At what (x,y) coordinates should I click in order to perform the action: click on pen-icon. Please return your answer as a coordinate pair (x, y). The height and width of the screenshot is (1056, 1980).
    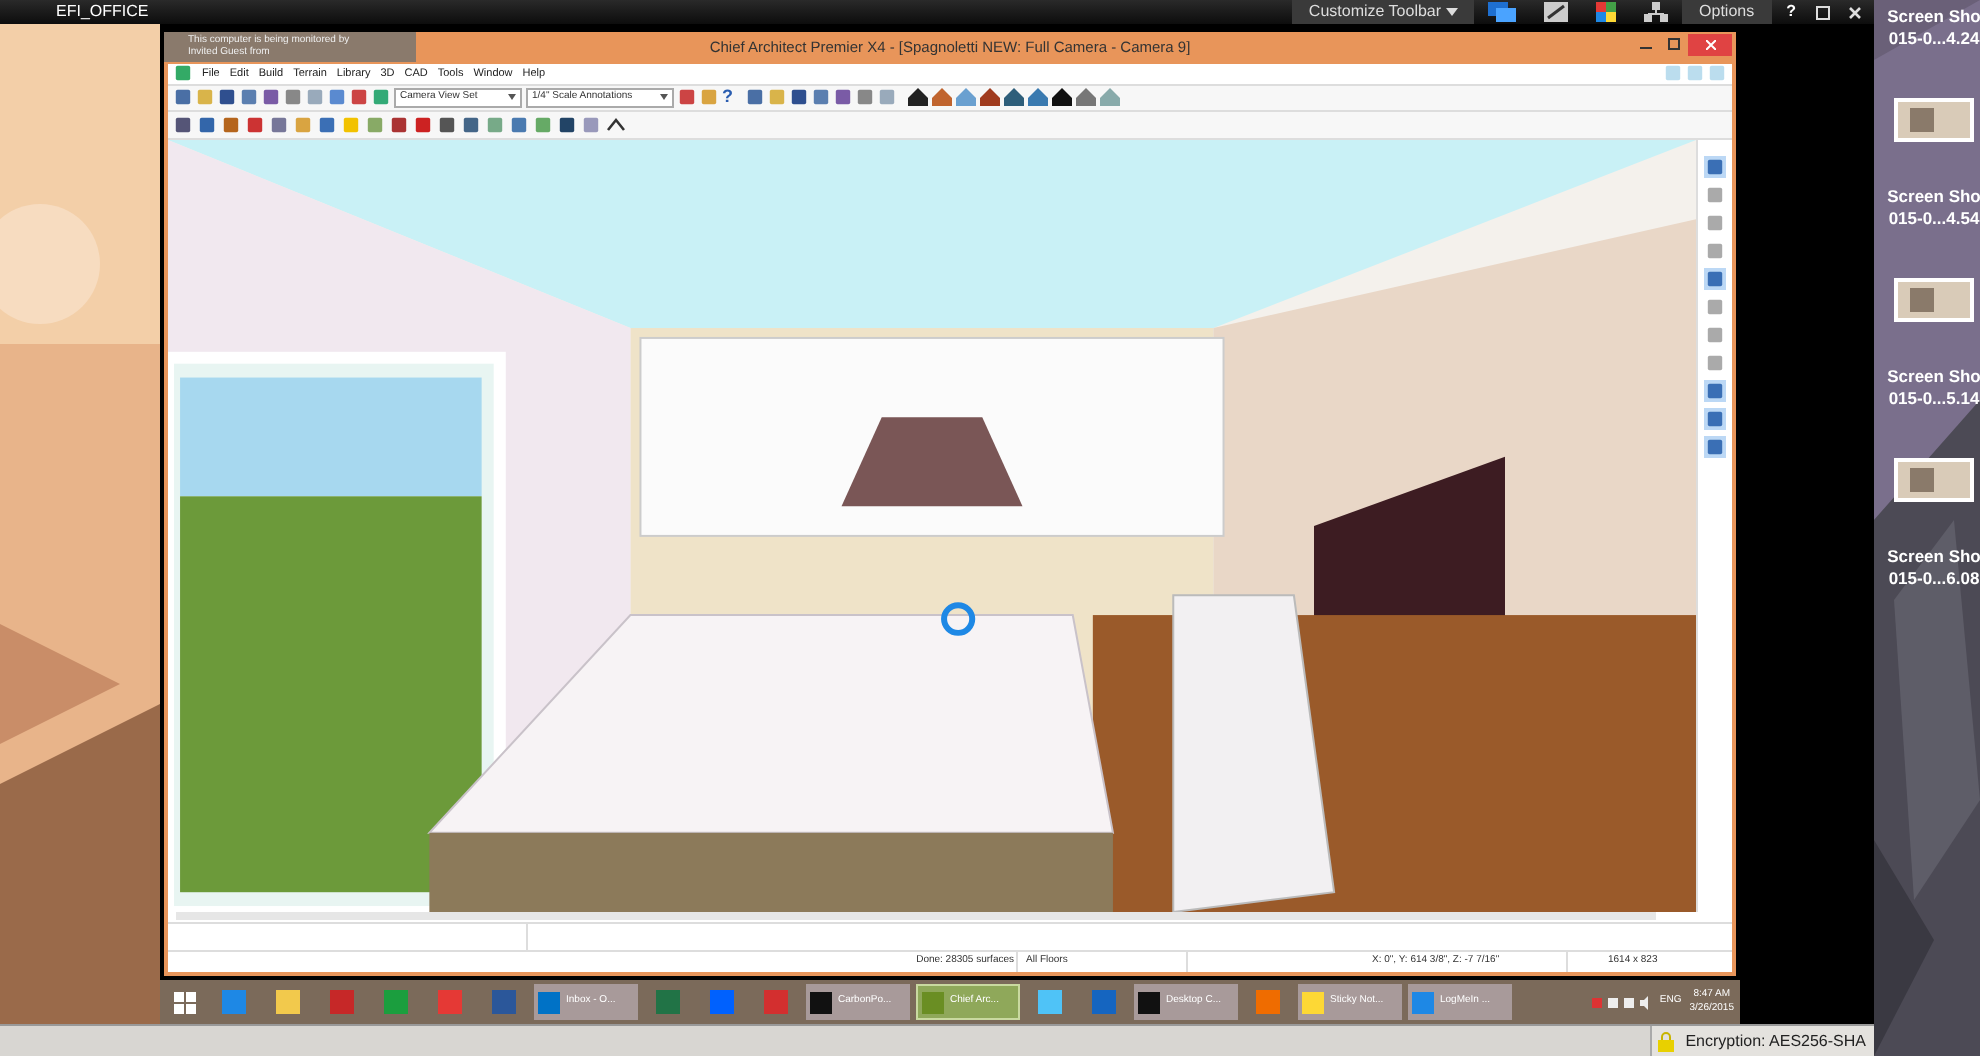
    Looking at the image, I should click on (1555, 12).